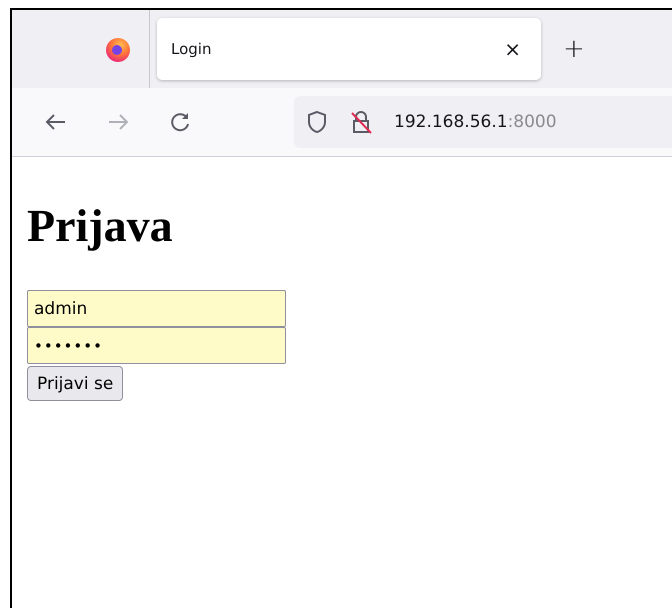  I want to click on browser-tab: Login ×, so click(349, 49).